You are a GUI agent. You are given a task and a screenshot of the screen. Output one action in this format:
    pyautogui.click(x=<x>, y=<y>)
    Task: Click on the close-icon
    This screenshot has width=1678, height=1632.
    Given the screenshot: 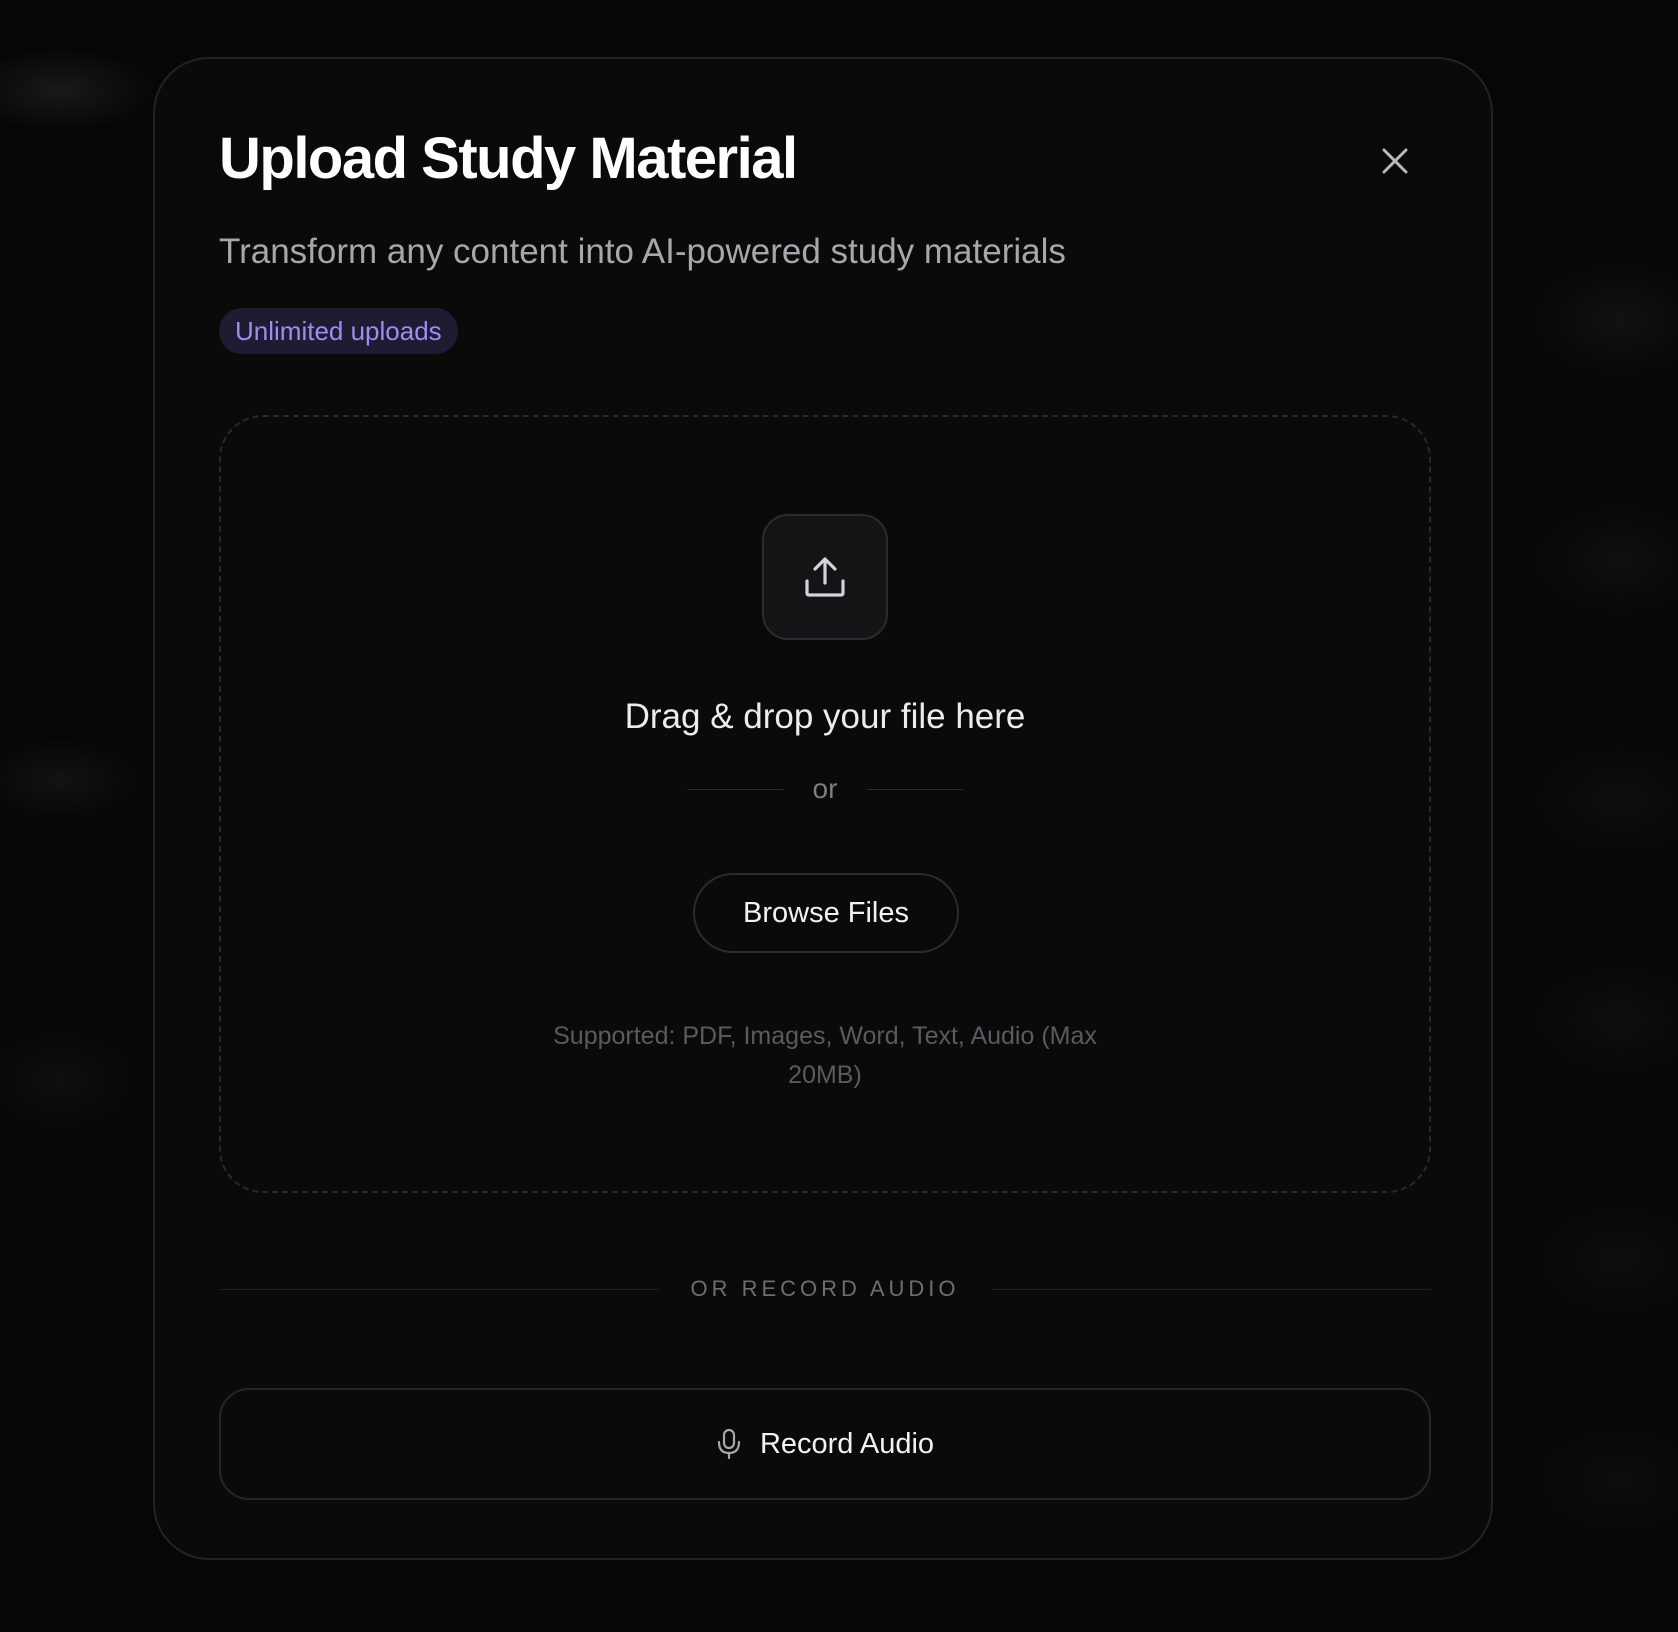 What is the action you would take?
    pyautogui.click(x=1395, y=161)
    